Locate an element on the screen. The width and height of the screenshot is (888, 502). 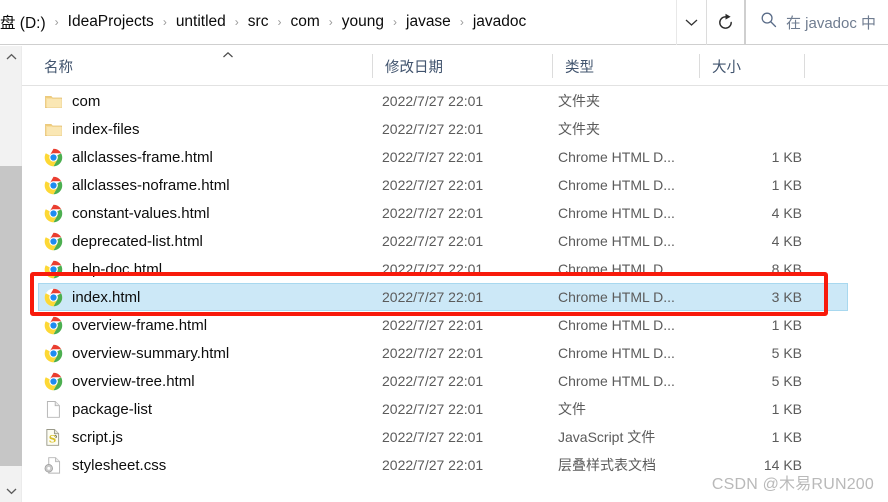
cell-name: overview-tree.html is located at coordinates (119, 381).